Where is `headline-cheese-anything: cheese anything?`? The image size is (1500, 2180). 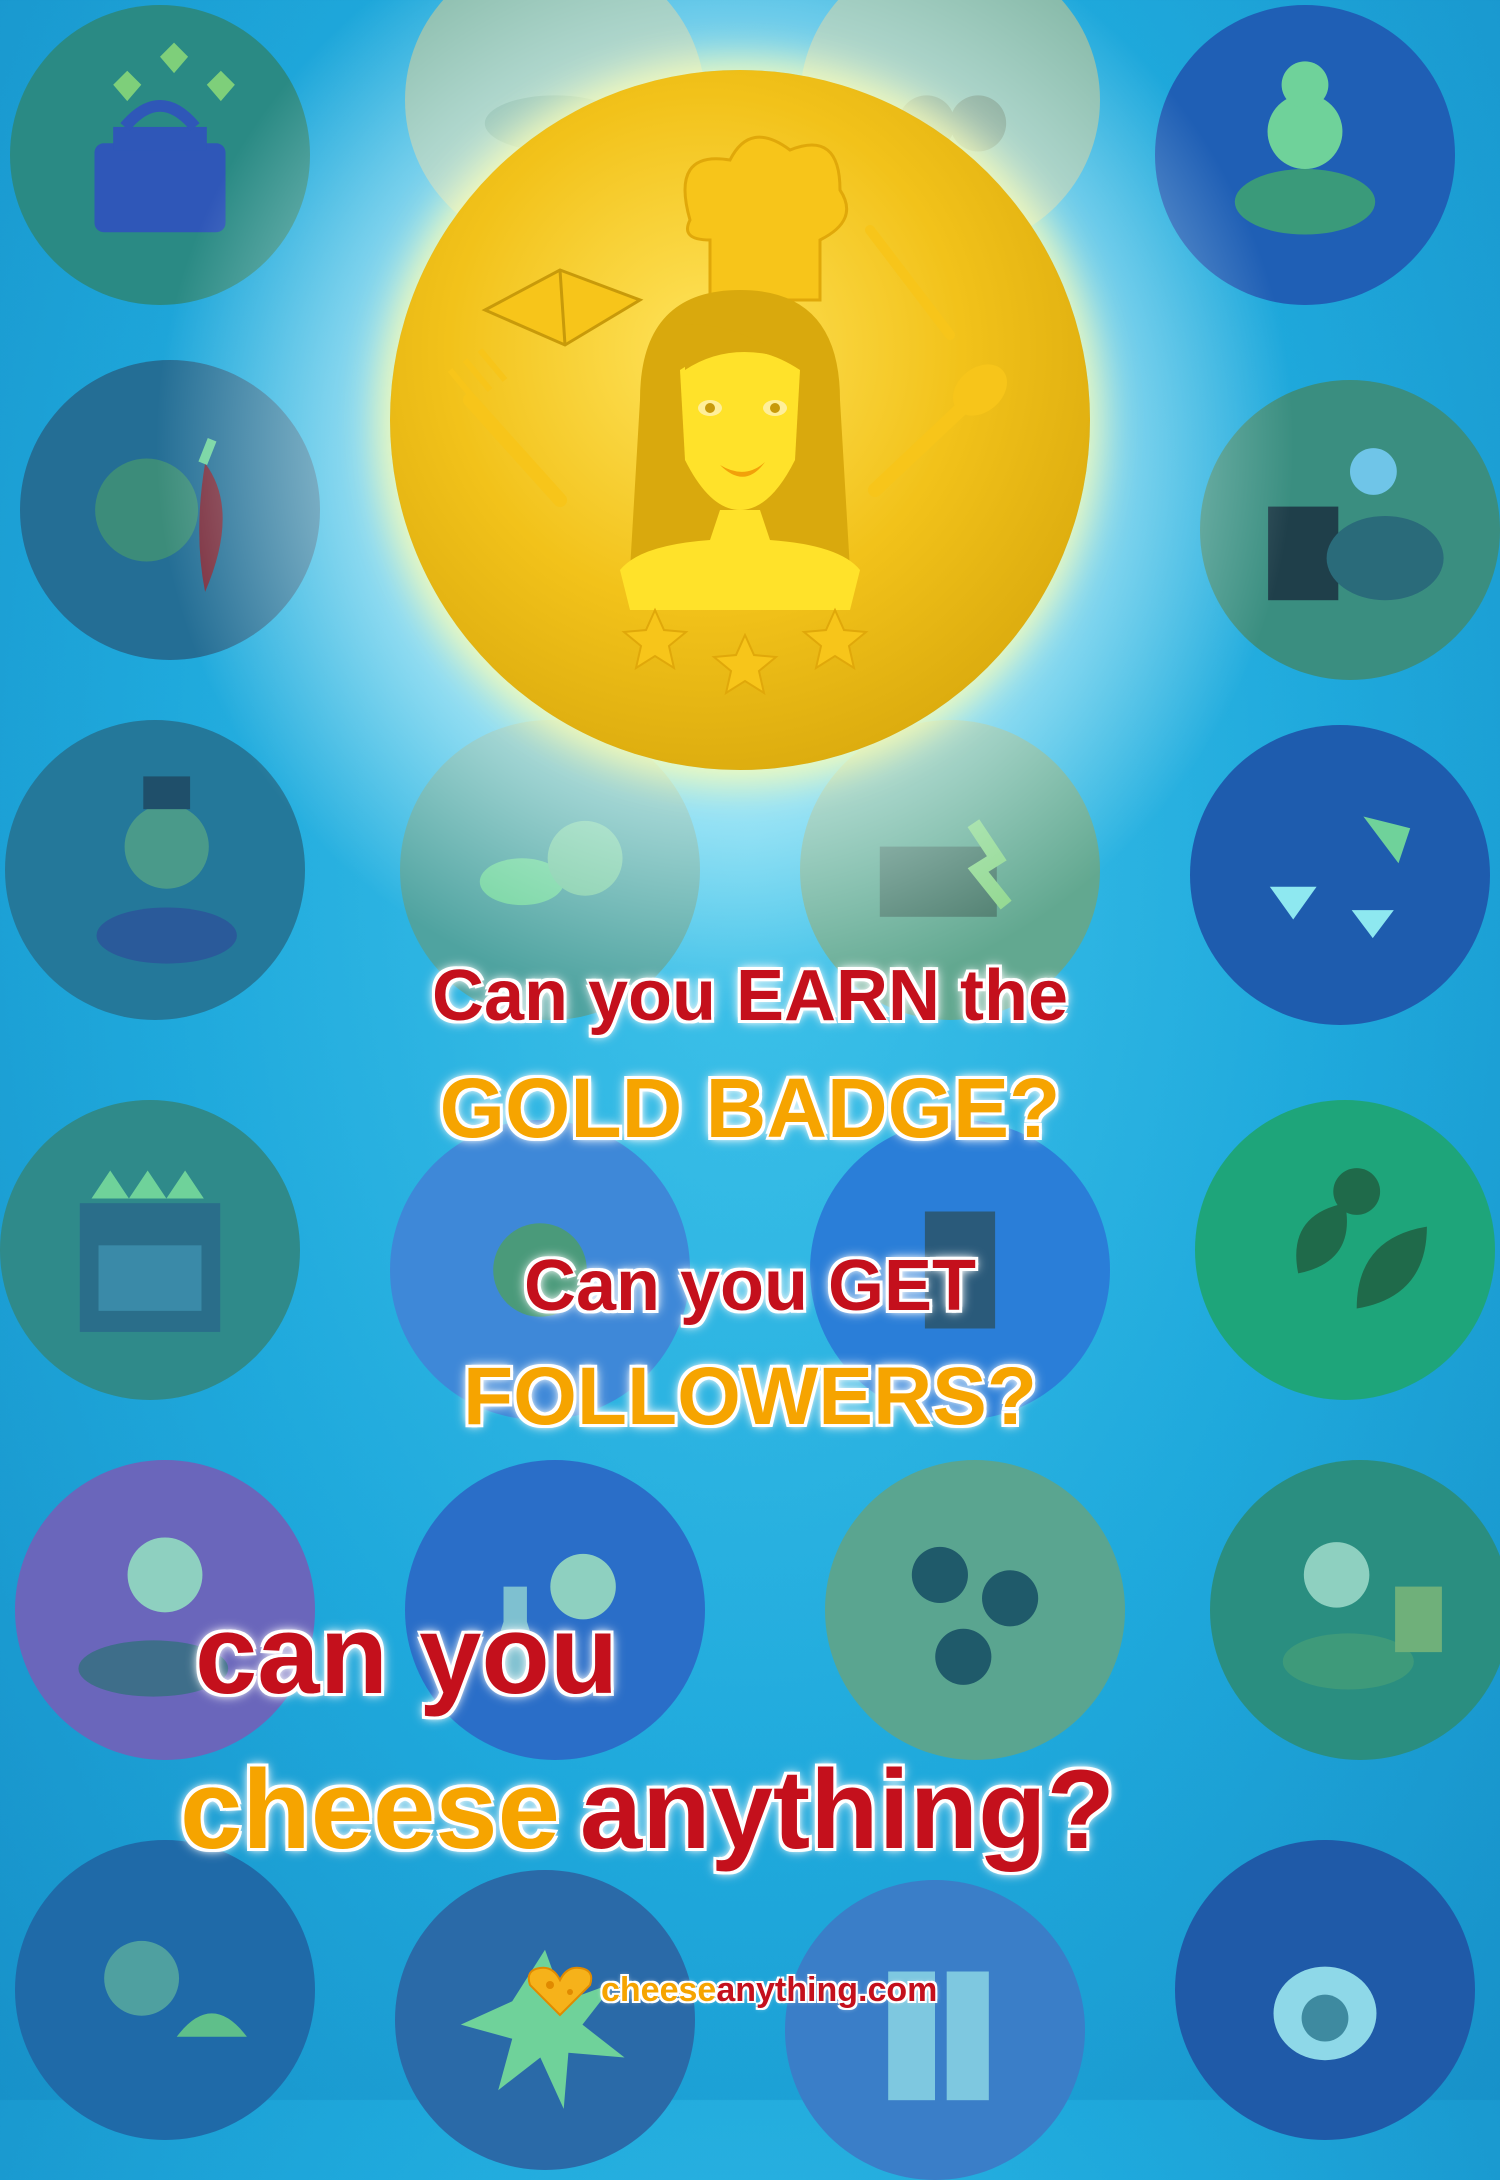 headline-cheese-anything: cheese anything? is located at coordinates (647, 1809).